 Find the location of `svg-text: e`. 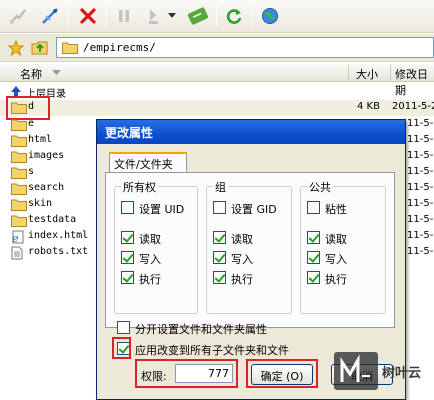

svg-text: e is located at coordinates (15, 238).